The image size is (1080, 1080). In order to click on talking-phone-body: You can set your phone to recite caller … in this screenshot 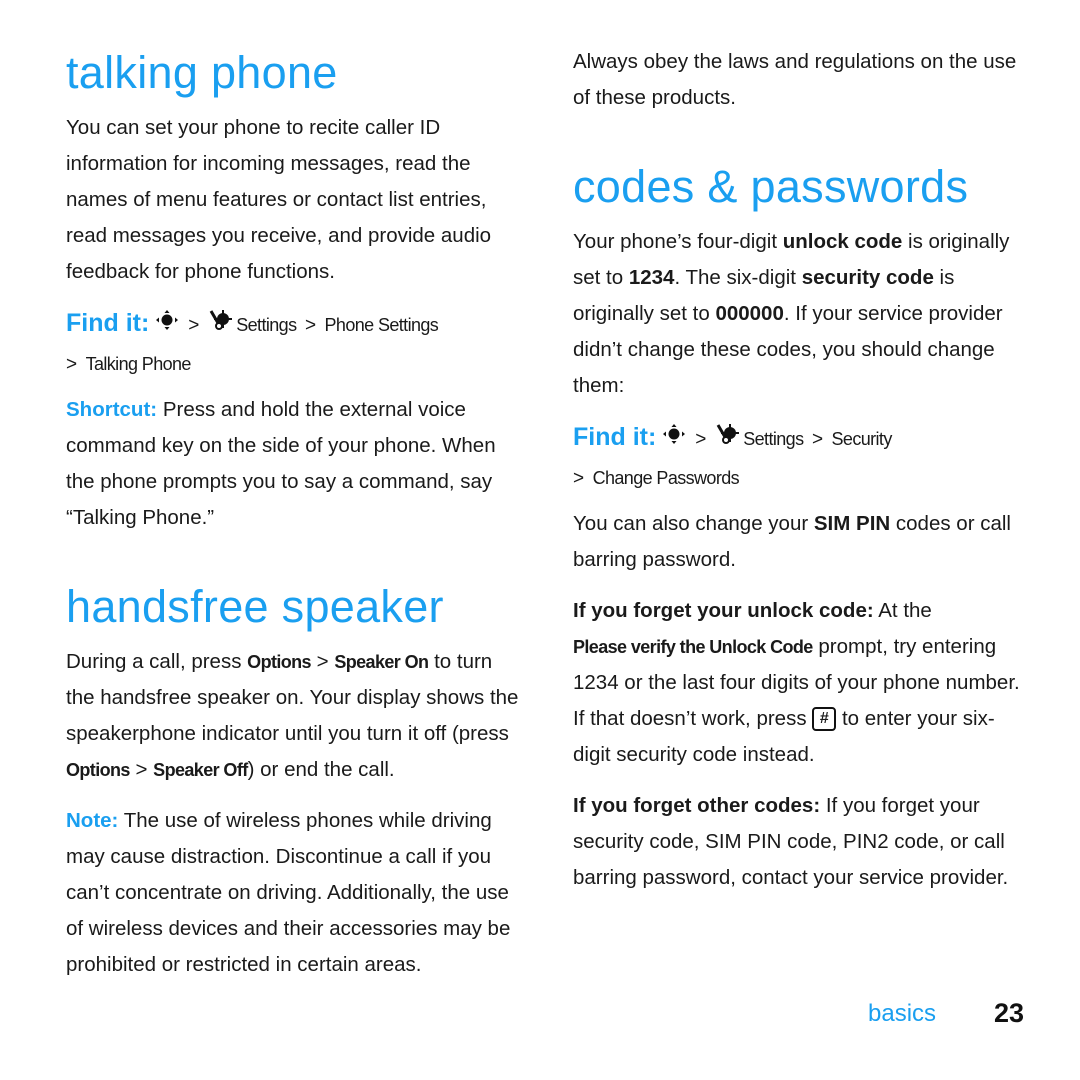, I will do `click(279, 199)`.